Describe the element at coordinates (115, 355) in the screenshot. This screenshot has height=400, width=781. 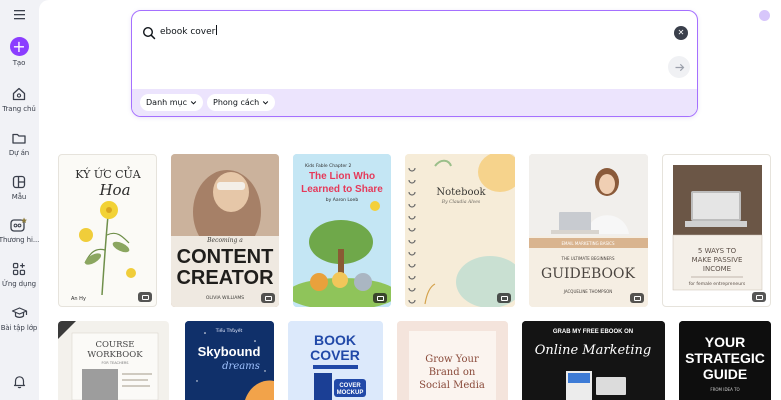
I see `card-title: WORKBOOK` at that location.